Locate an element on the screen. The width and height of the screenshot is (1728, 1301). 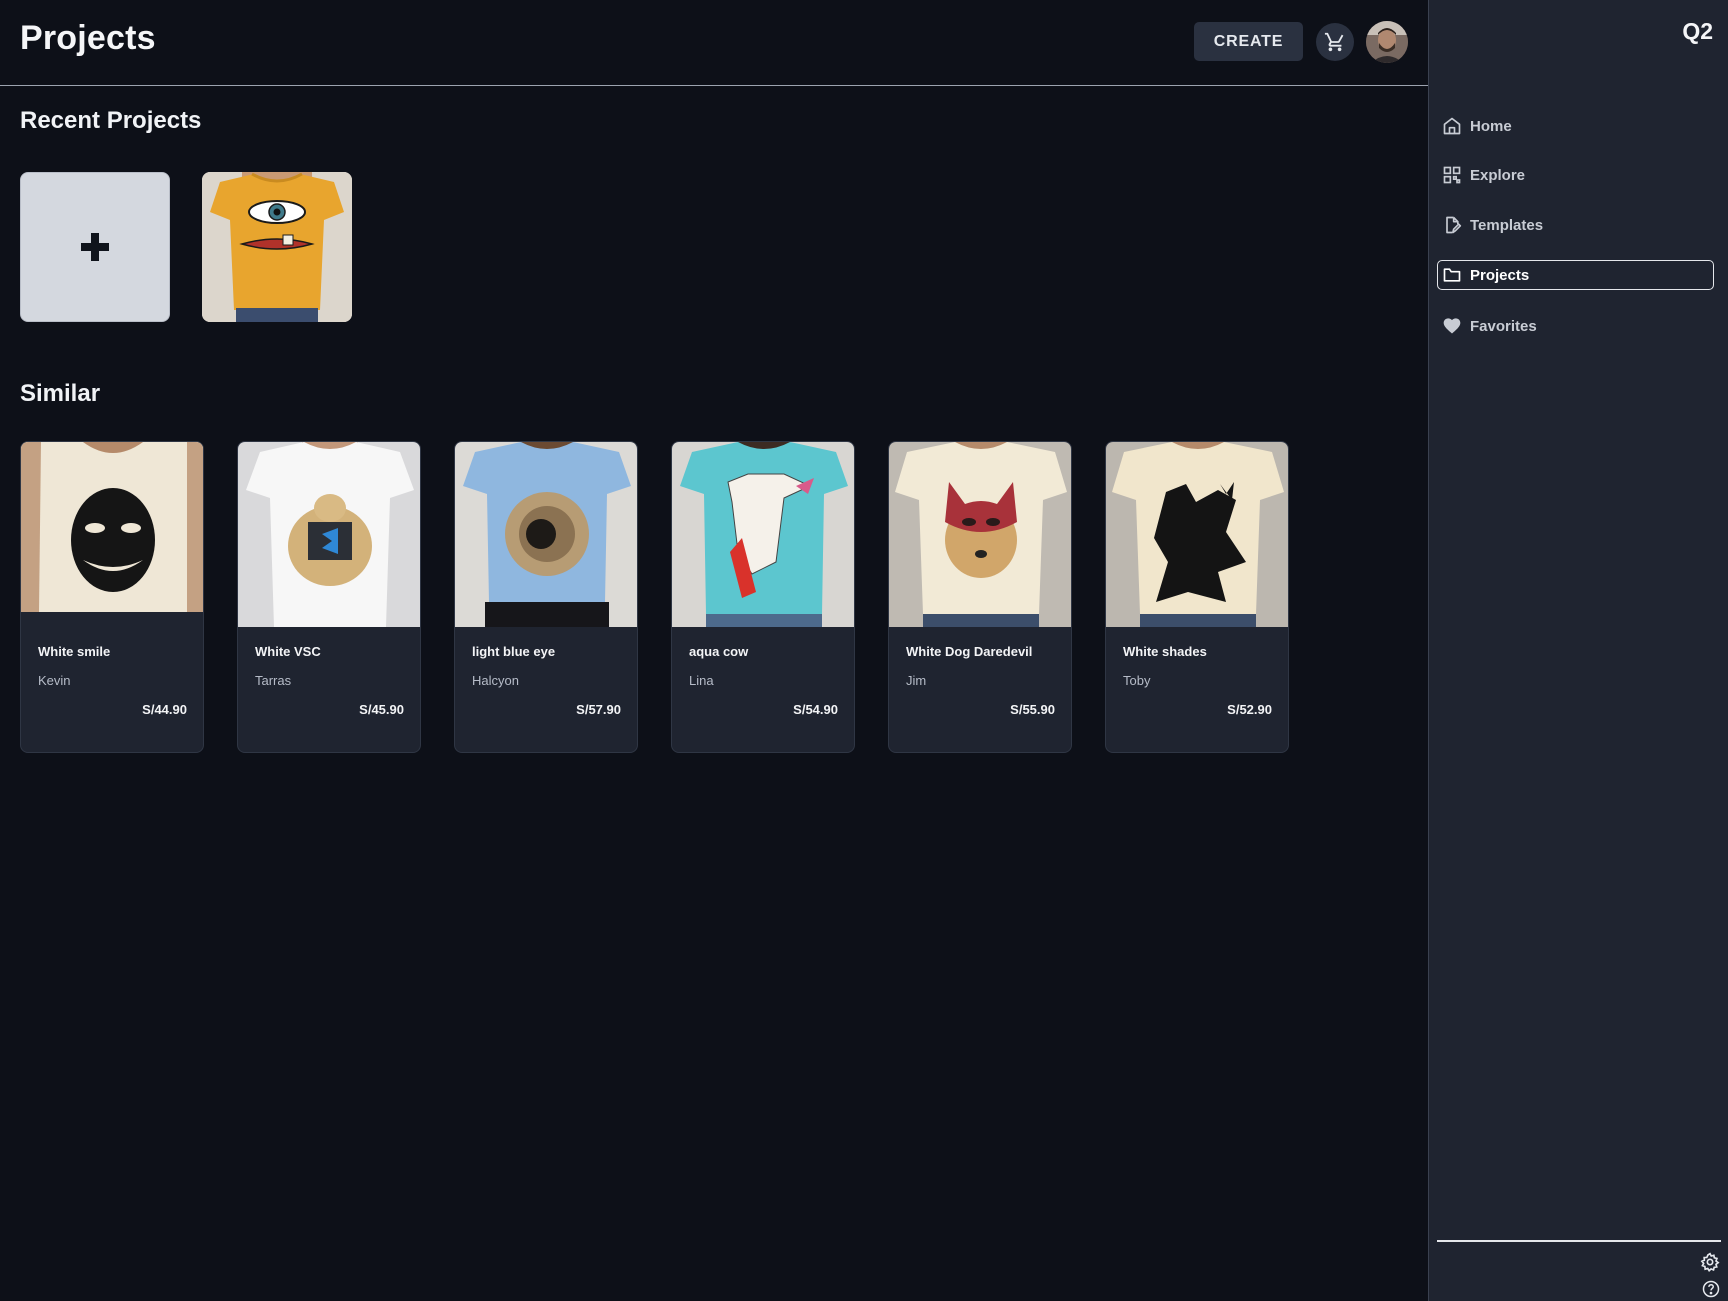
cart-icon is located at coordinates (1334, 42).